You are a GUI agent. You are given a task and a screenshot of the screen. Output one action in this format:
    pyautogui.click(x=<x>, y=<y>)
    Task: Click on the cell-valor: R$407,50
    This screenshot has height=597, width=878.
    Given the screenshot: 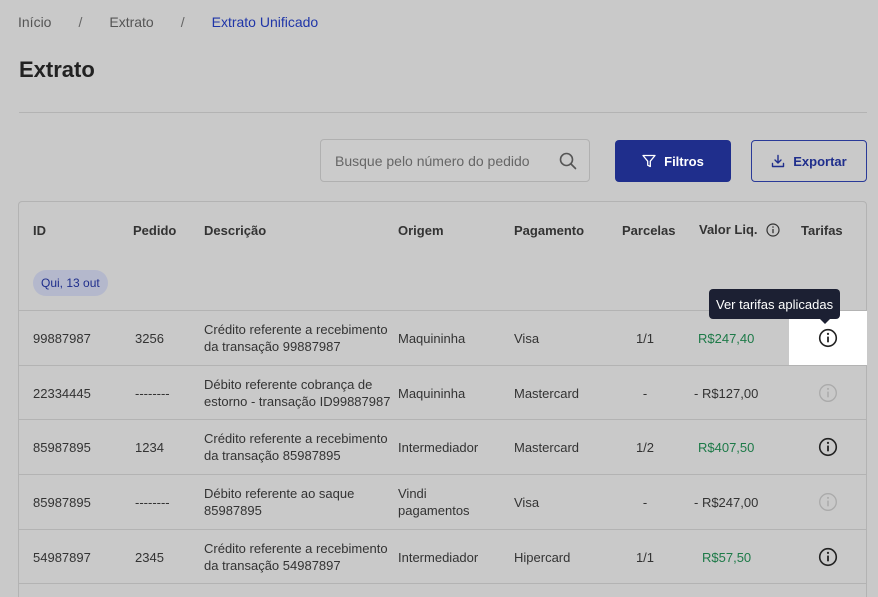 What is the action you would take?
    pyautogui.click(x=726, y=447)
    